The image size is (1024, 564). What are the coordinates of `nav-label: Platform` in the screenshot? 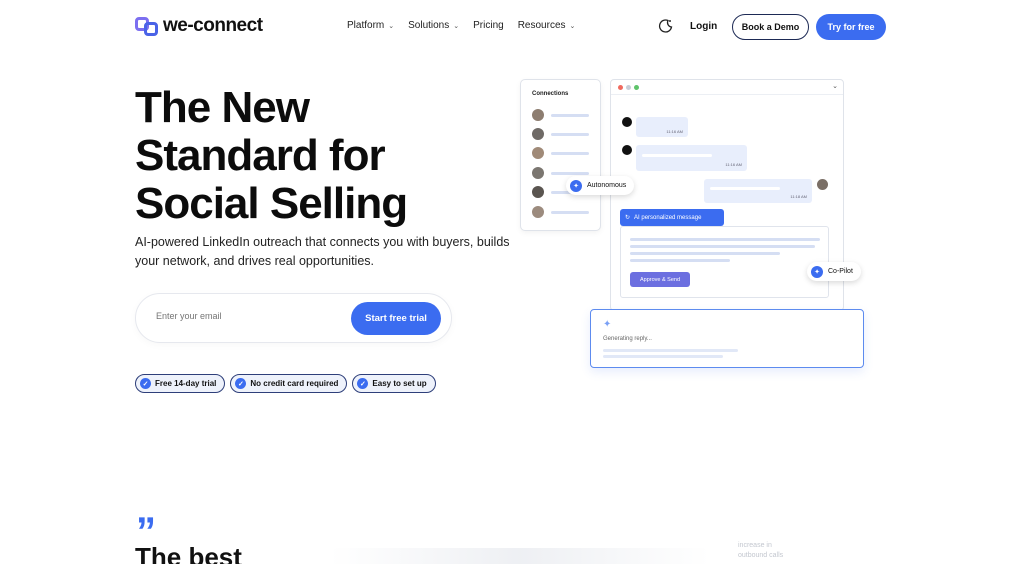 It's located at (366, 25).